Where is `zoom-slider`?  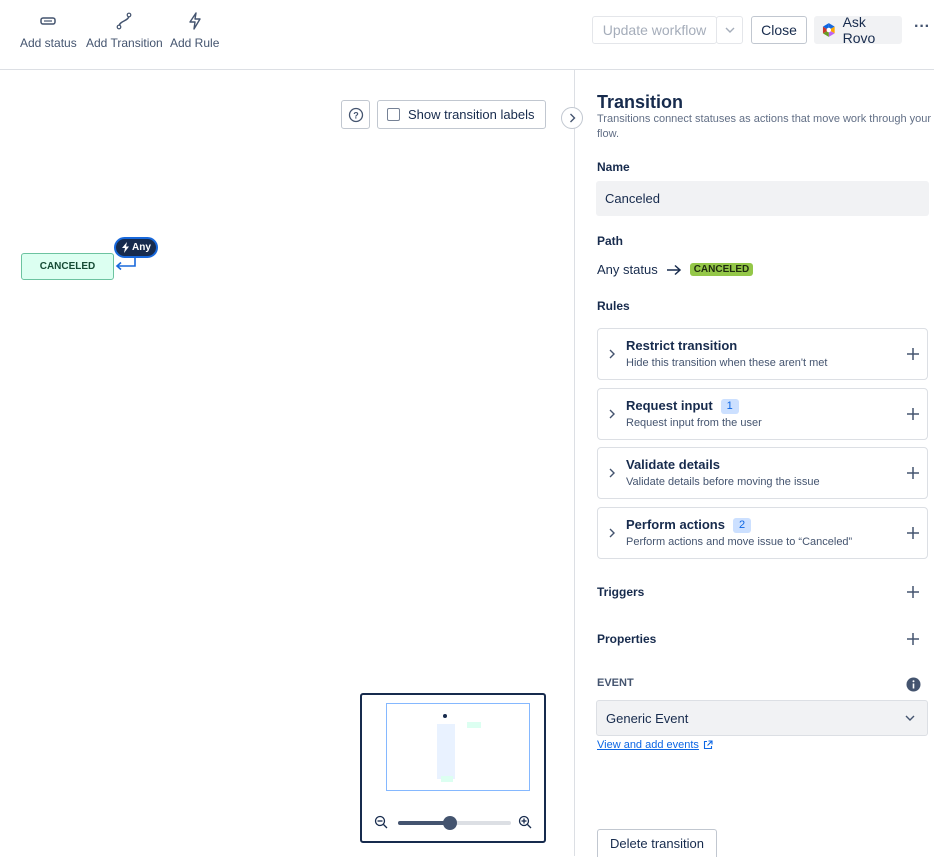 zoom-slider is located at coordinates (454, 823).